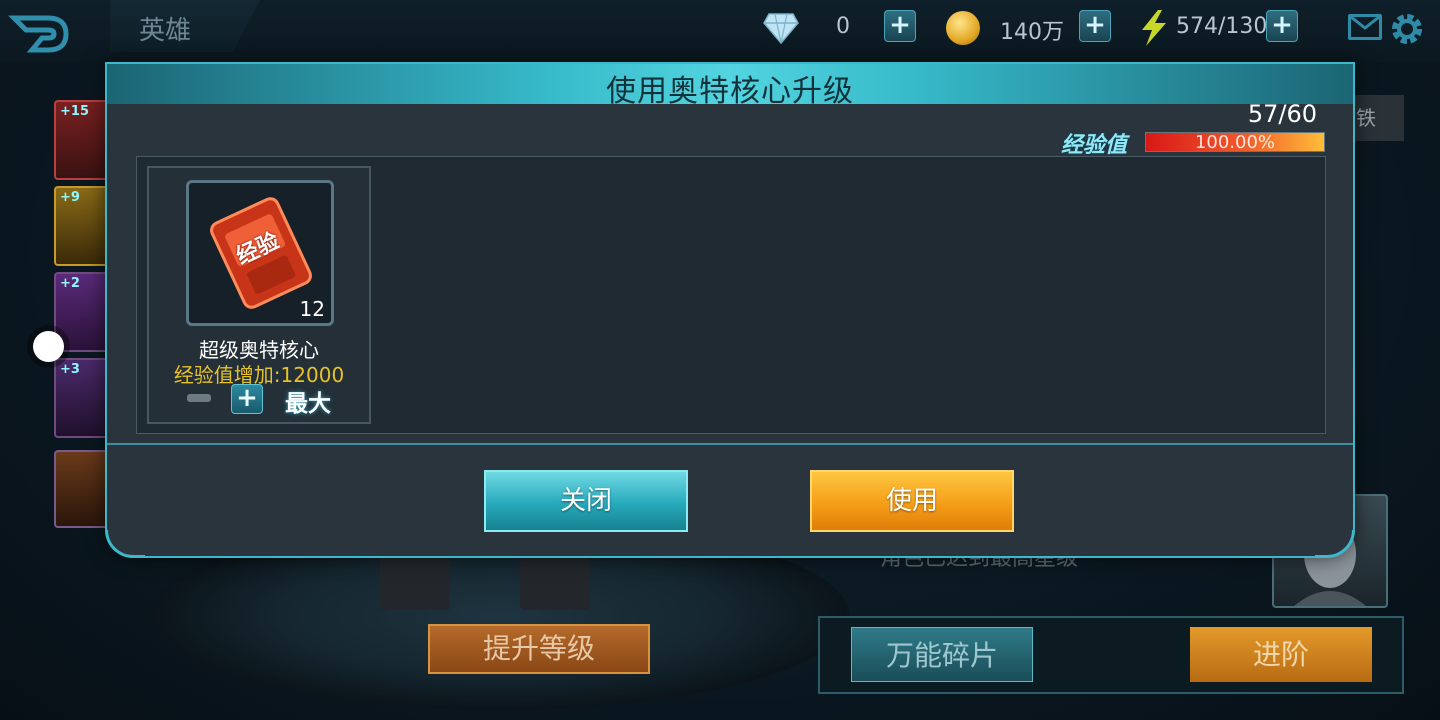 Image resolution: width=1440 pixels, height=720 pixels. What do you see at coordinates (83, 226) in the screenshot?
I see `equipment-slot: +9` at bounding box center [83, 226].